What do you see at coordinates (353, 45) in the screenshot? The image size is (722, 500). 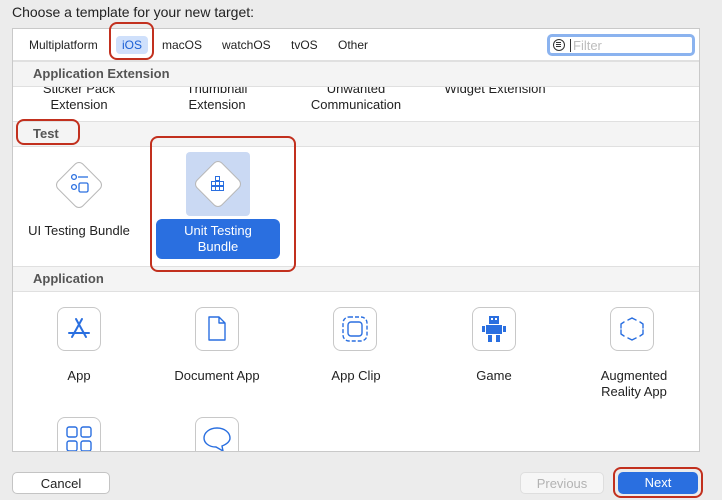 I see `tab-other: Other` at bounding box center [353, 45].